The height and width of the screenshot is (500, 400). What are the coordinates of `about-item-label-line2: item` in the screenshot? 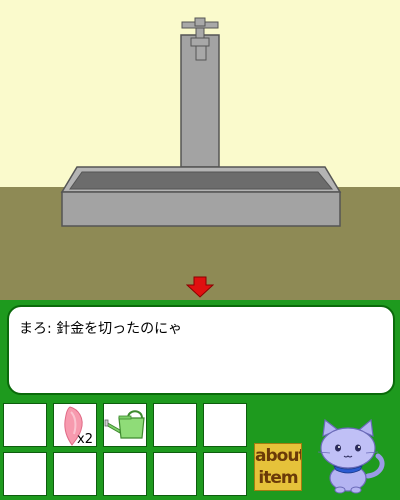 It's located at (278, 478).